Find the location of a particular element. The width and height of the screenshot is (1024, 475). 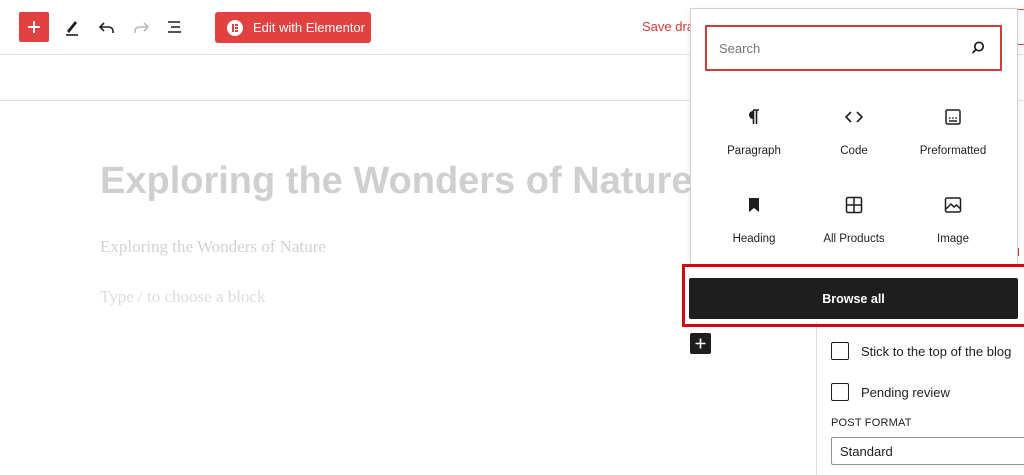

undo-button is located at coordinates (107, 27).